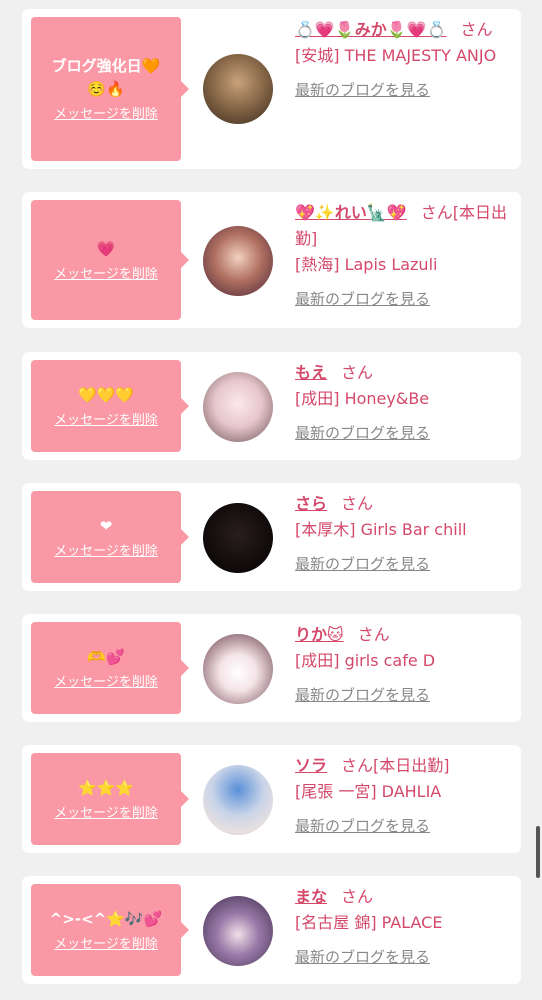  Describe the element at coordinates (106, 787) in the screenshot. I see `message-text: ⭐⭐⭐` at that location.